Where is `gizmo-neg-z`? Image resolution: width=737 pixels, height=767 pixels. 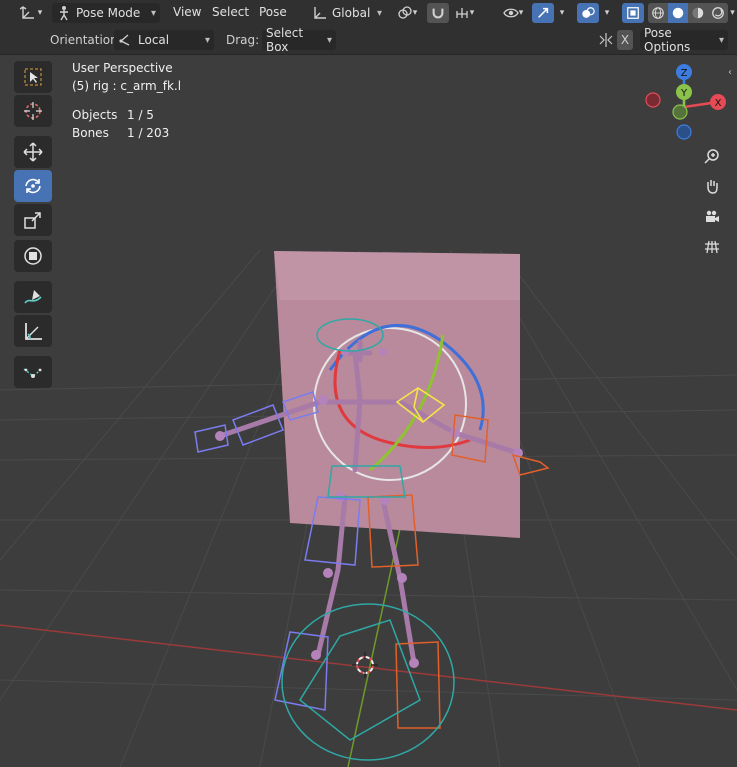 gizmo-neg-z is located at coordinates (680, 112).